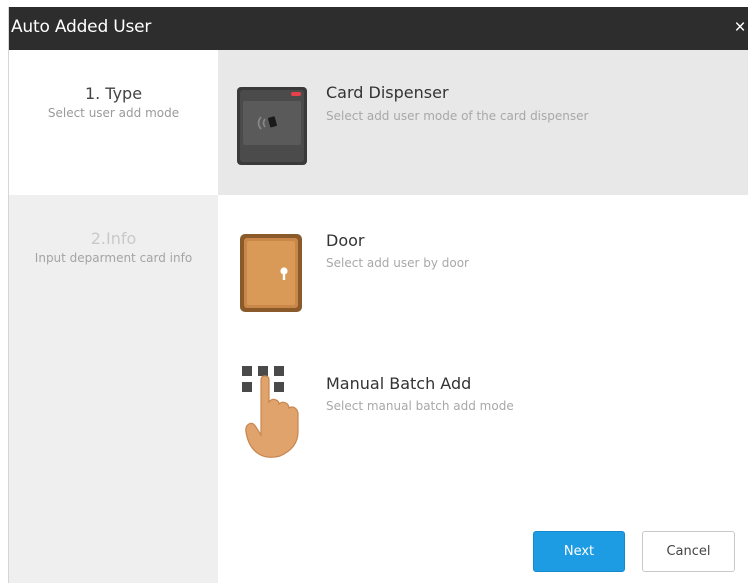  Describe the element at coordinates (81, 27) in the screenshot. I see `dialog-title: Auto Added User` at that location.